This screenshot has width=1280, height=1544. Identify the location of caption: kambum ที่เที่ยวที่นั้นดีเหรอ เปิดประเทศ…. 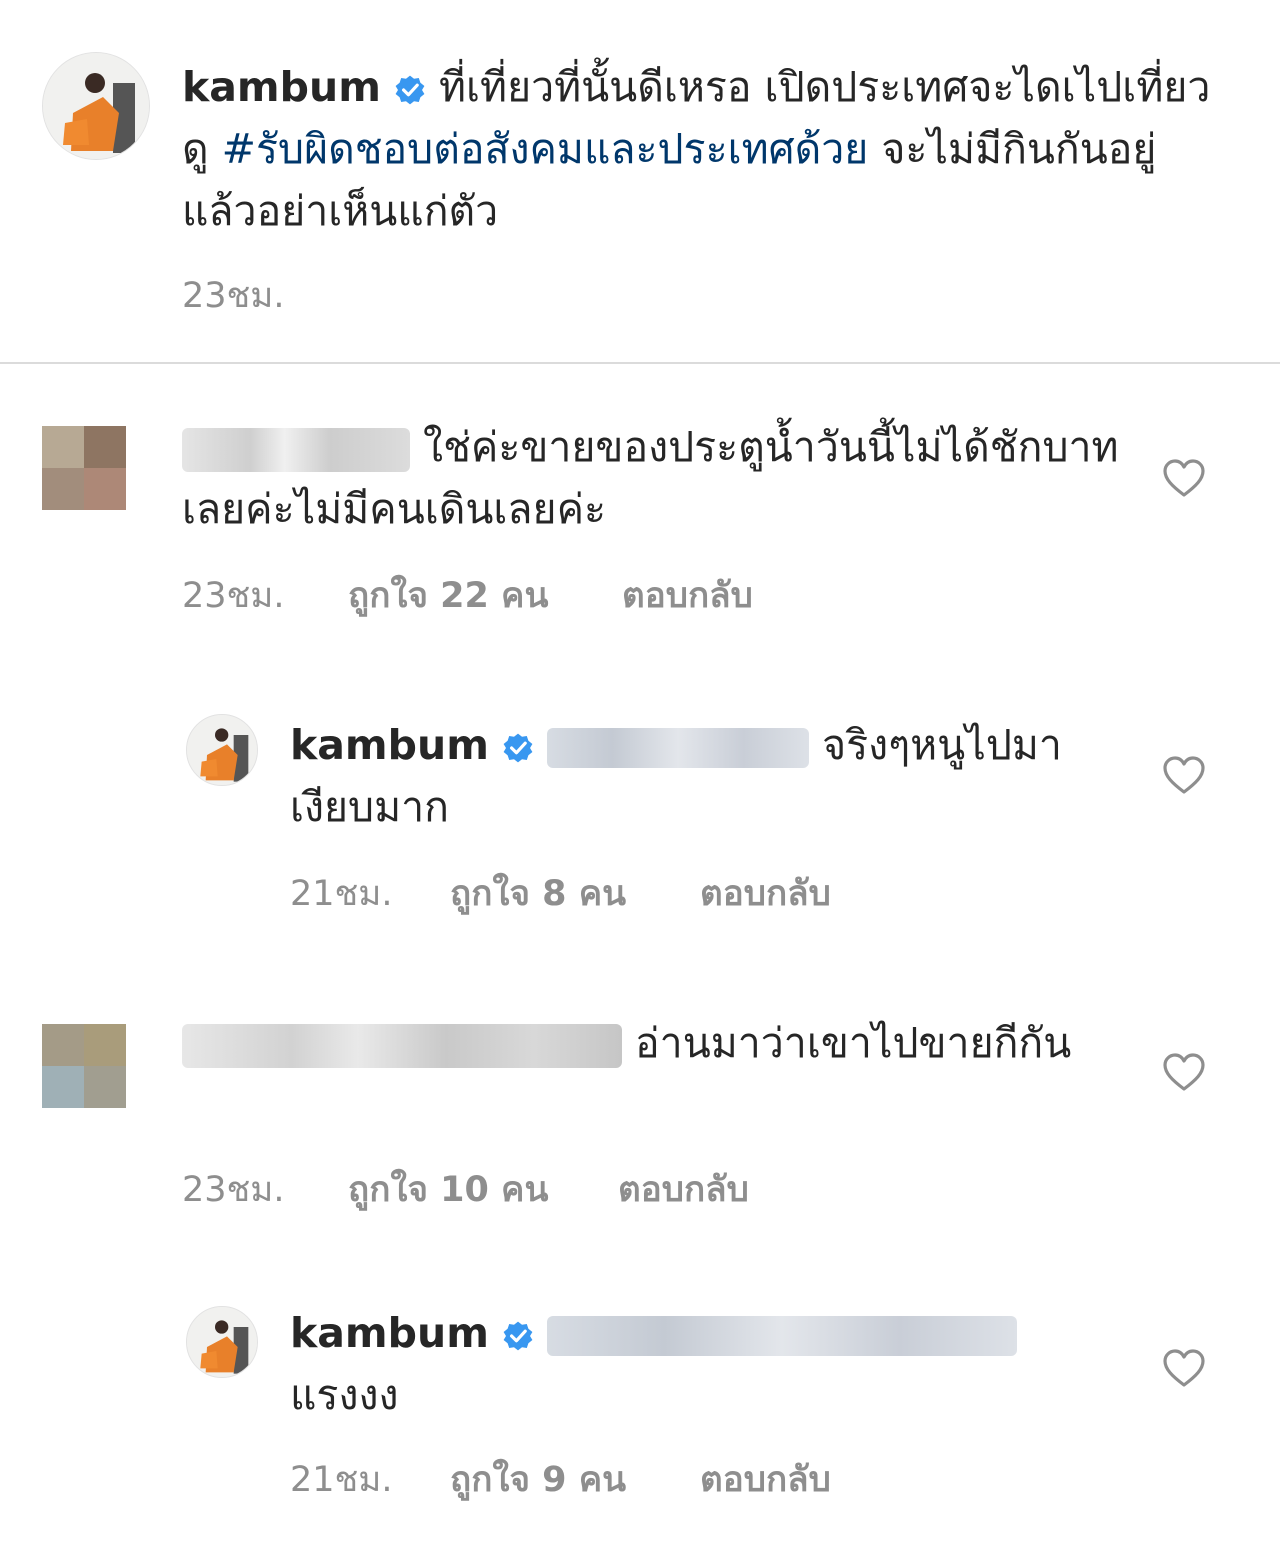
(702, 149).